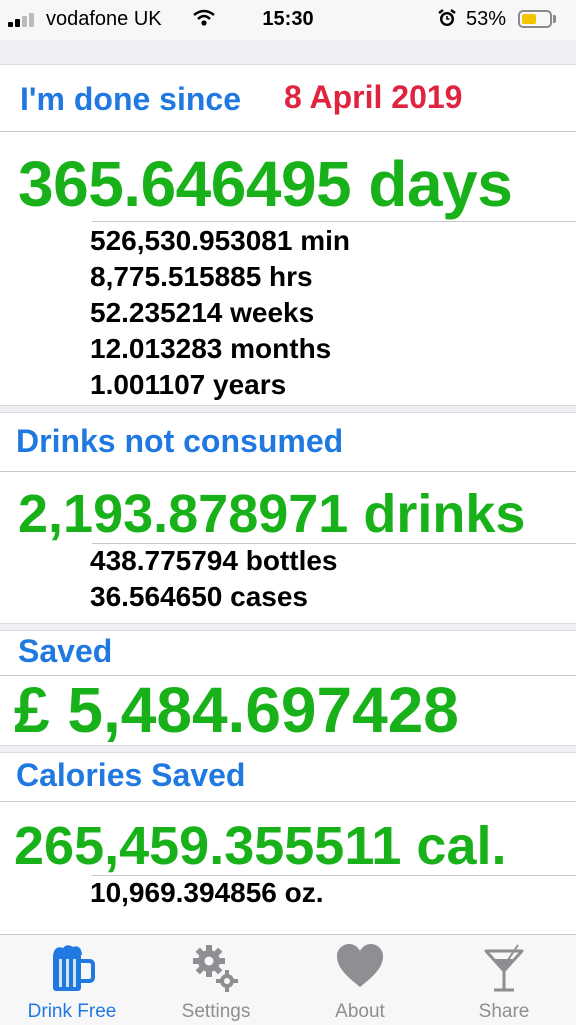  I want to click on calories-counter: 265,459.355511 cal., so click(260, 846).